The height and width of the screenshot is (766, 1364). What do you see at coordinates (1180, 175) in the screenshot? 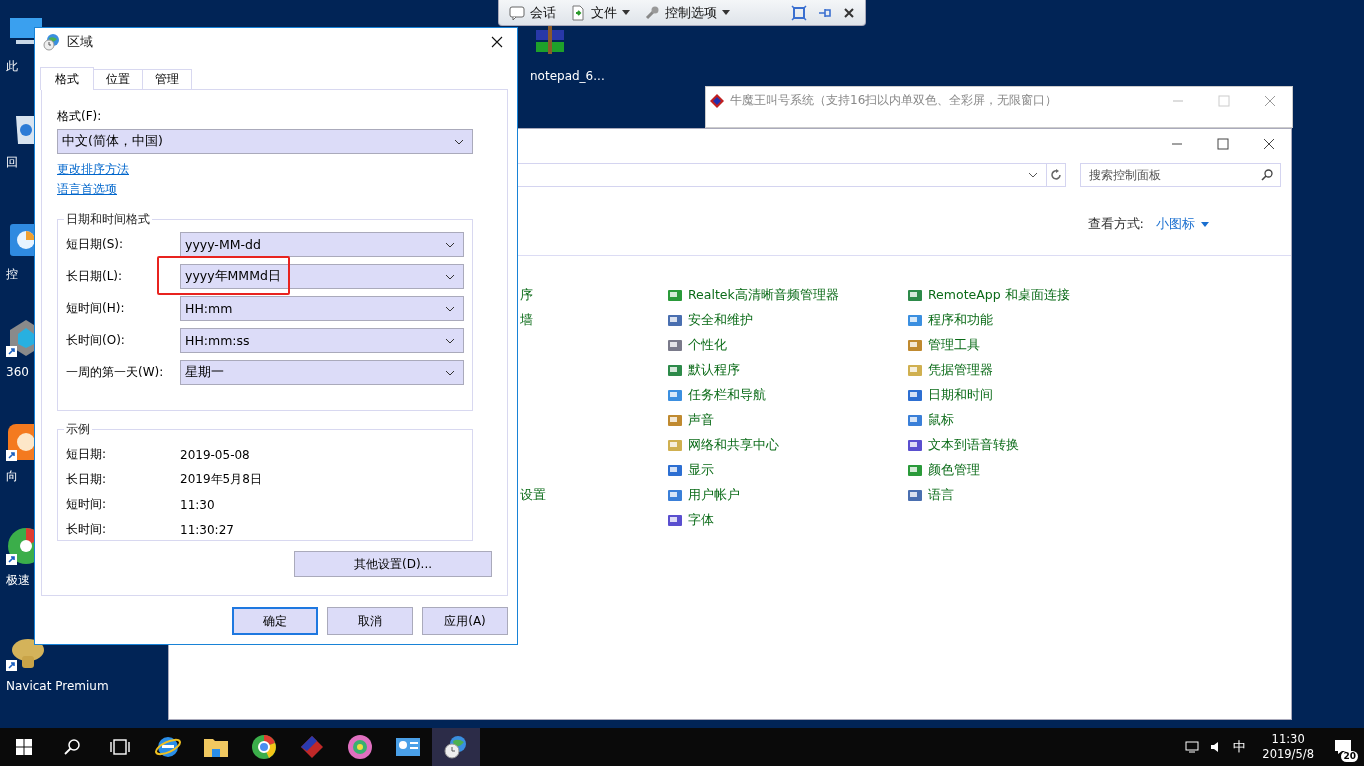
I see `search-field: 搜索控制面板` at bounding box center [1180, 175].